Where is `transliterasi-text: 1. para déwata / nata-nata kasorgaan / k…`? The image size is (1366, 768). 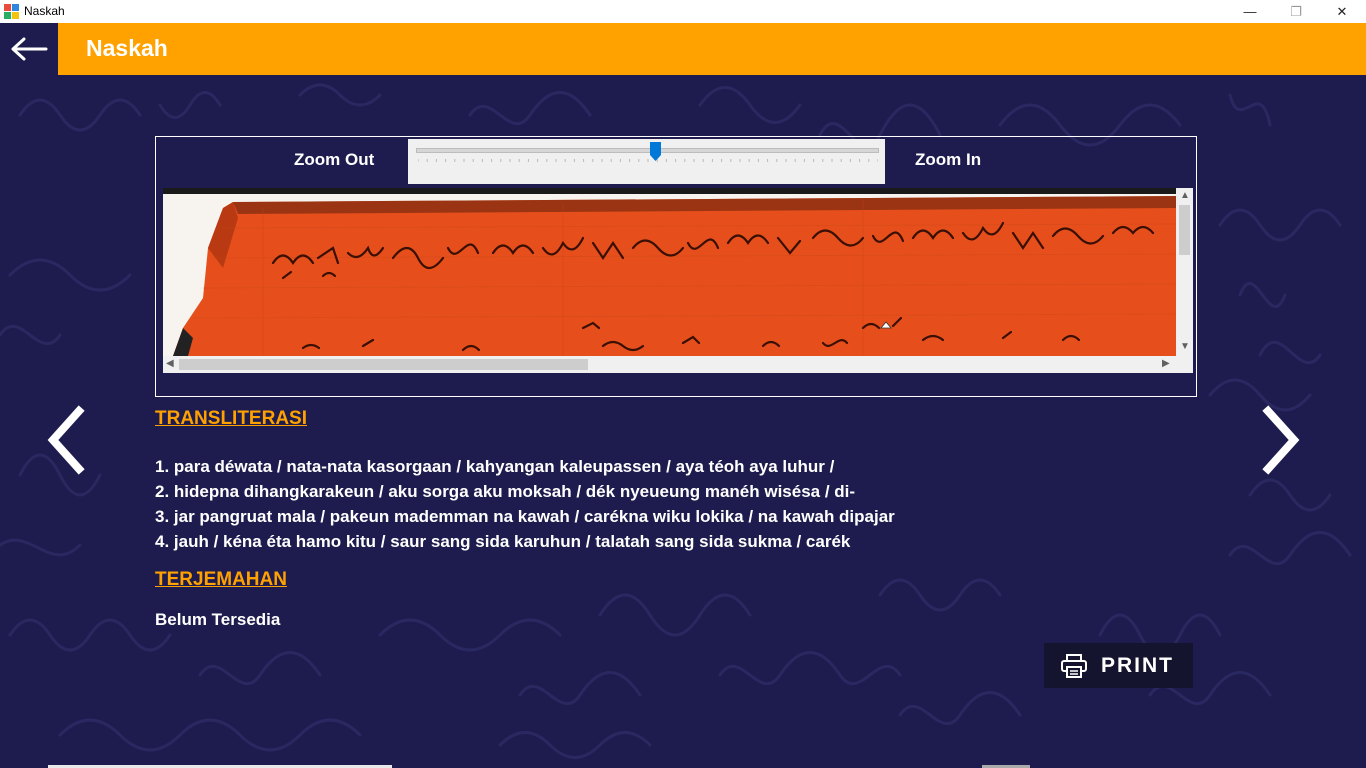
transliterasi-text: 1. para déwata / nata-nata kasorgaan / k… is located at coordinates (525, 504).